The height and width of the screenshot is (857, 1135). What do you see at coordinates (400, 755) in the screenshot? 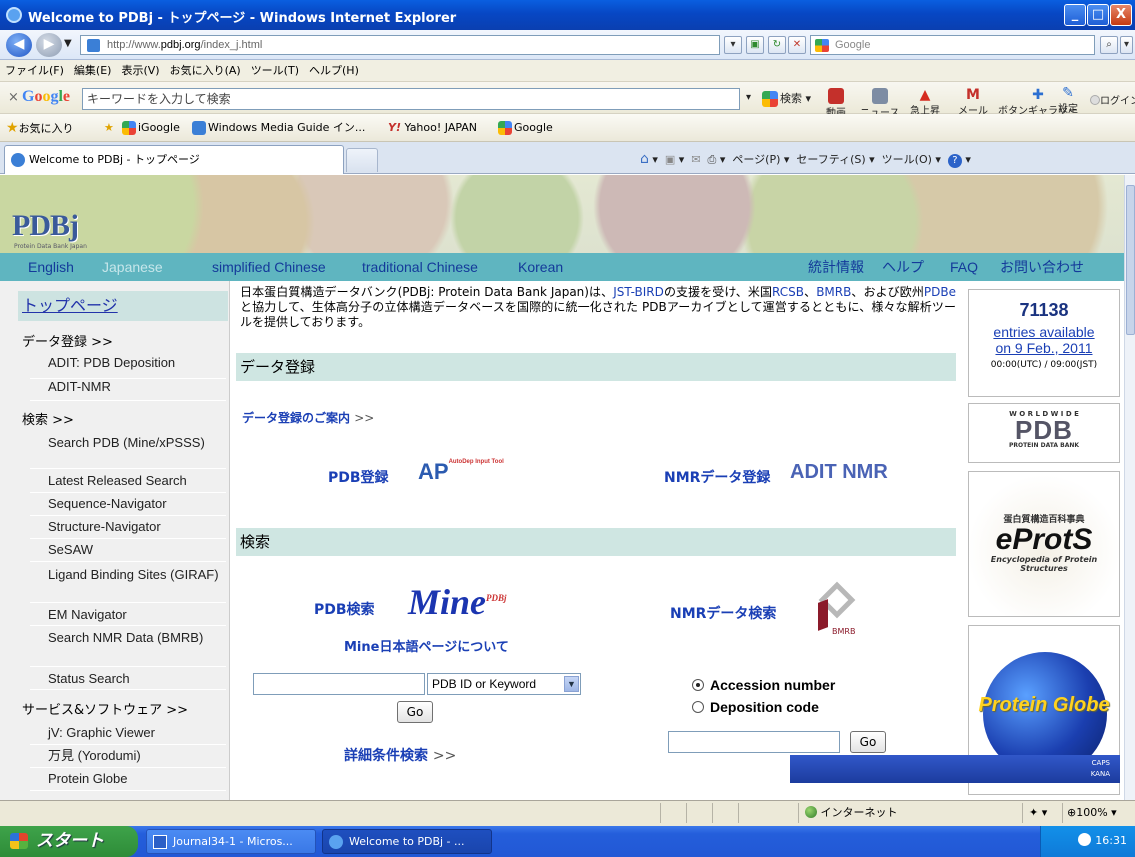
I see `advanced-search-link: 詳細条件検索 >>` at bounding box center [400, 755].